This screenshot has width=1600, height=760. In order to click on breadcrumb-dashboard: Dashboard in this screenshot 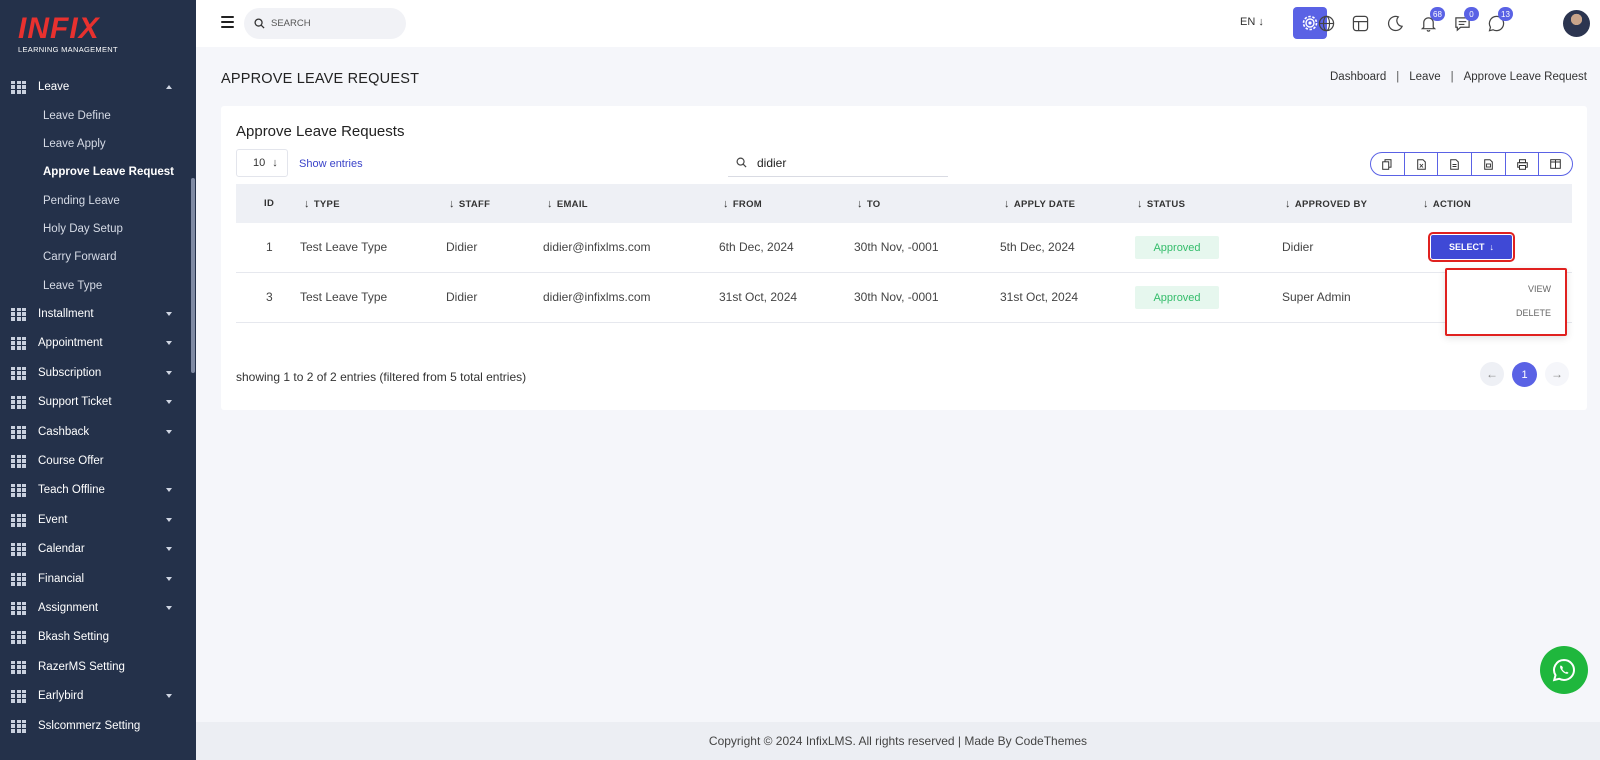, I will do `click(1358, 77)`.